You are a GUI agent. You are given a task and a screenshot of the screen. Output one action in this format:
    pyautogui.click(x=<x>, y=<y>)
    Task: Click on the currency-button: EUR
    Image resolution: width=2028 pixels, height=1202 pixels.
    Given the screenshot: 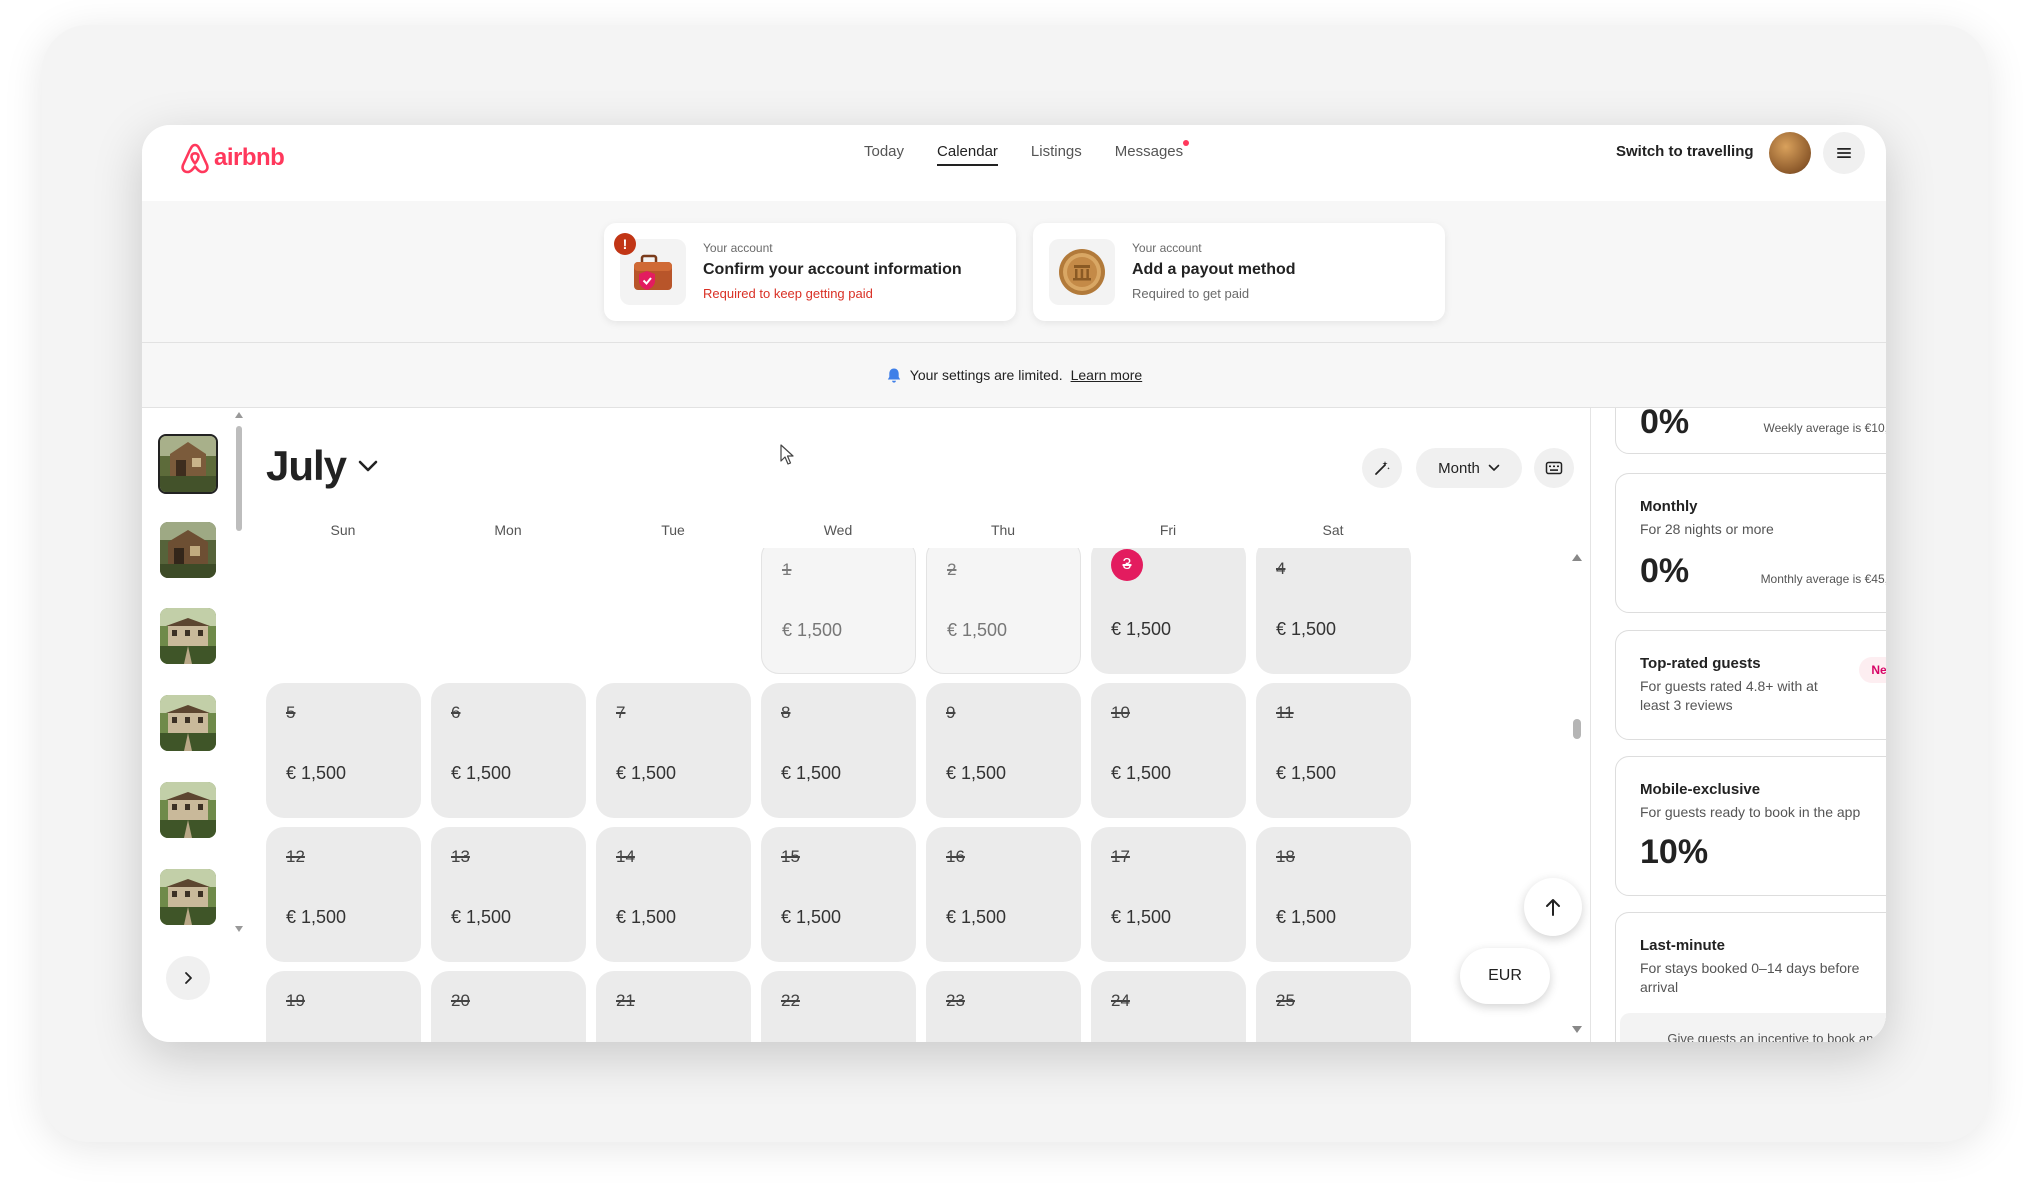 What is the action you would take?
    pyautogui.click(x=1505, y=976)
    